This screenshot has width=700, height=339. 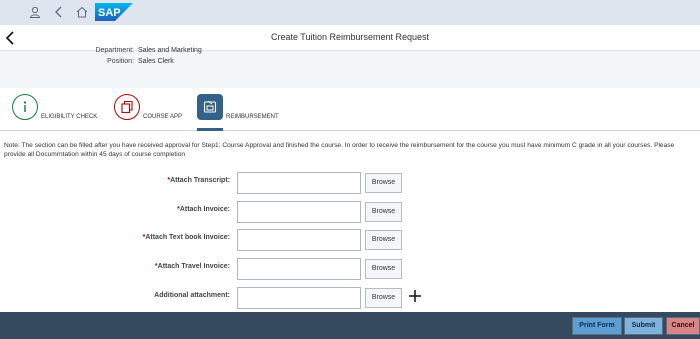 What do you see at coordinates (210, 107) in the screenshot?
I see `payment-icon` at bounding box center [210, 107].